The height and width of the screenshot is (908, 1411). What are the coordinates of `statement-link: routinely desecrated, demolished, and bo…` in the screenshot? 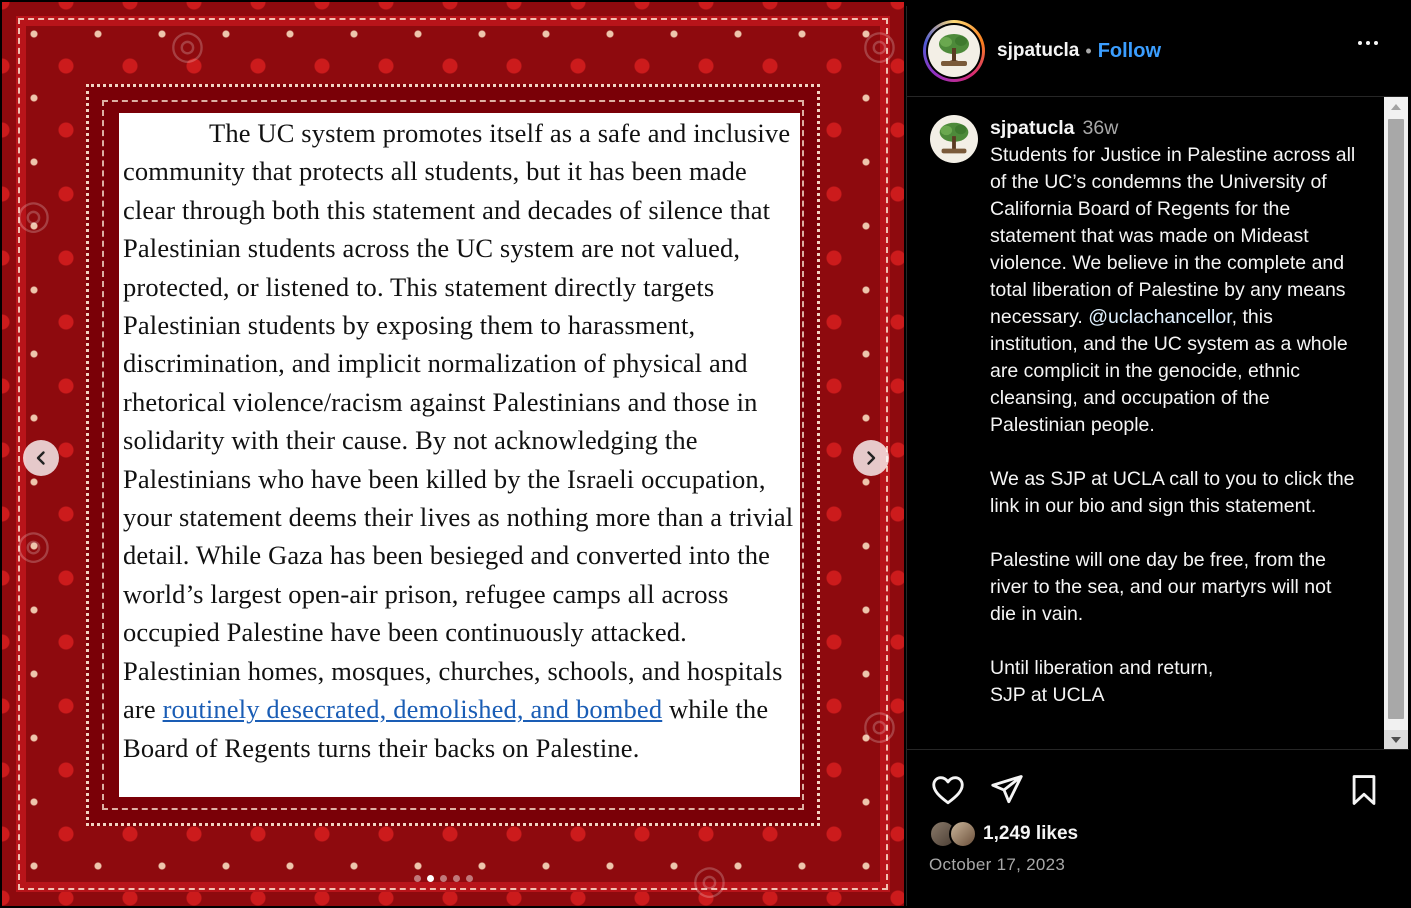 It's located at (412, 709).